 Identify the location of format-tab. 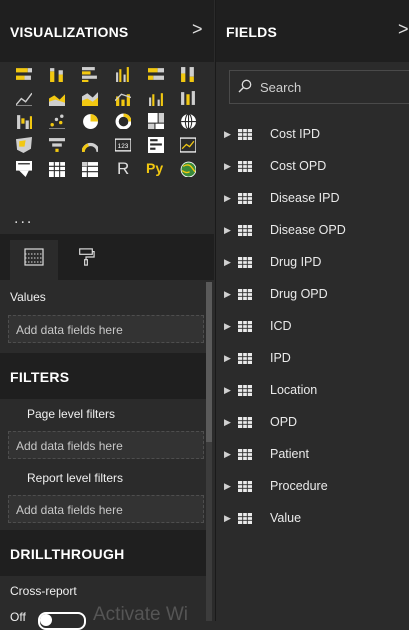
(86, 260).